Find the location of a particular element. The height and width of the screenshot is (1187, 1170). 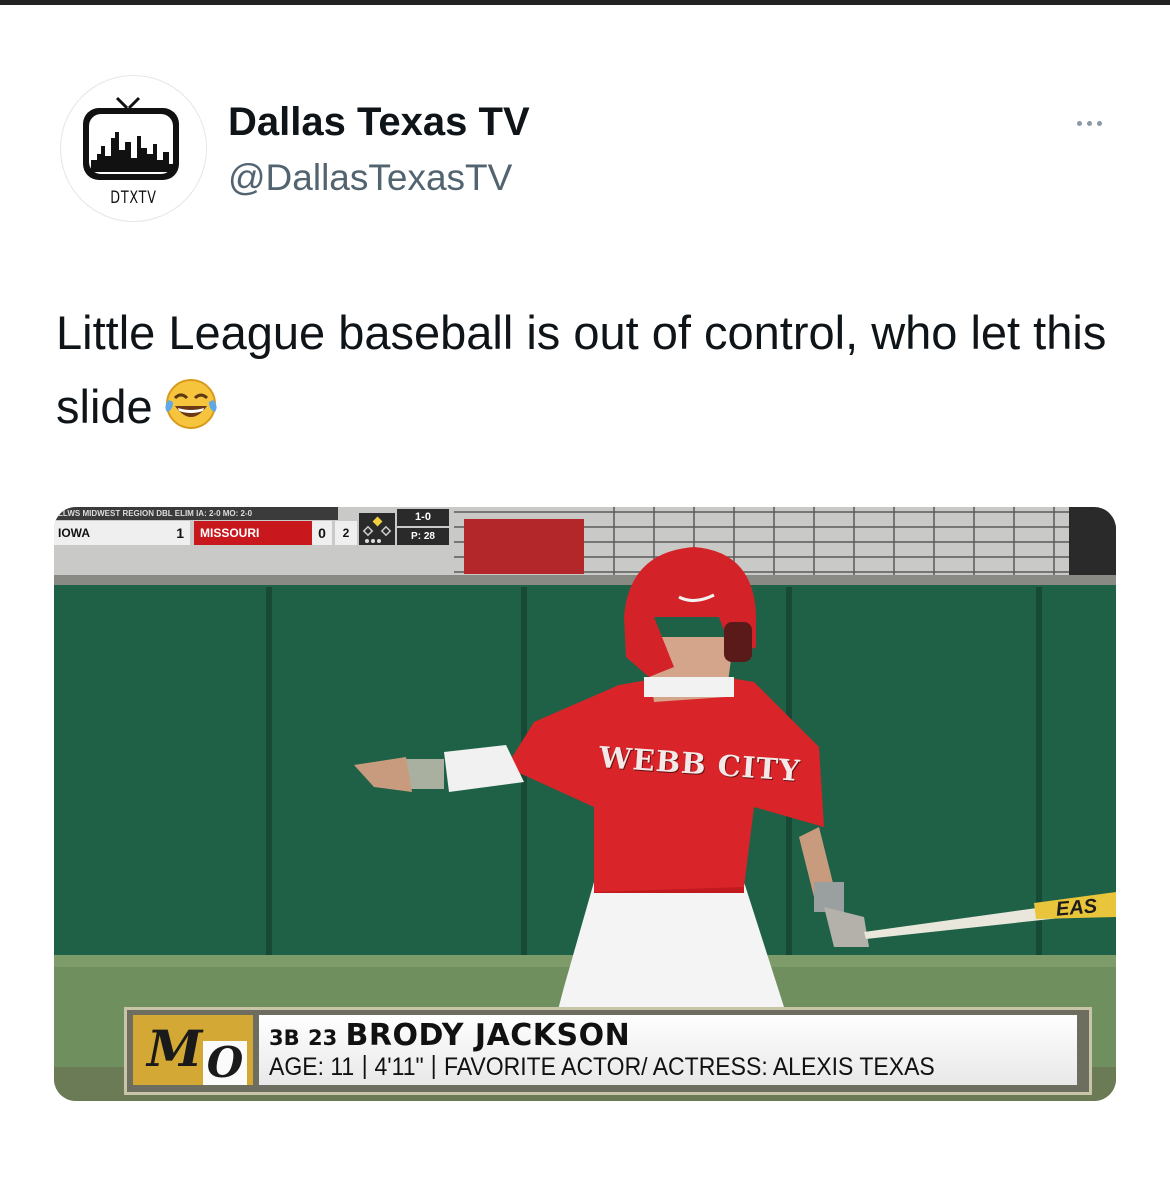

scorebug-away-team: IOWA 1 is located at coordinates (122, 533).